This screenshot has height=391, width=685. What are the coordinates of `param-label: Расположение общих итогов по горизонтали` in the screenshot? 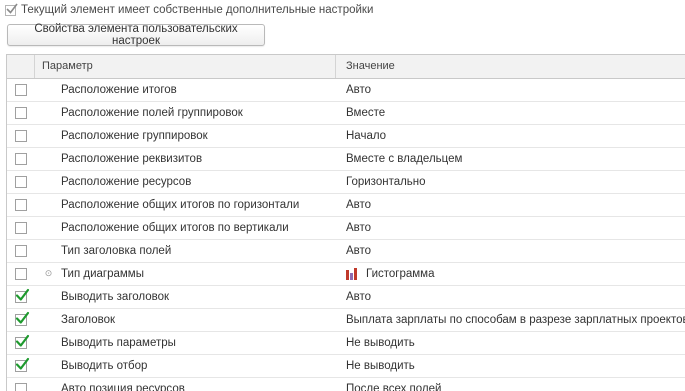 It's located at (180, 205).